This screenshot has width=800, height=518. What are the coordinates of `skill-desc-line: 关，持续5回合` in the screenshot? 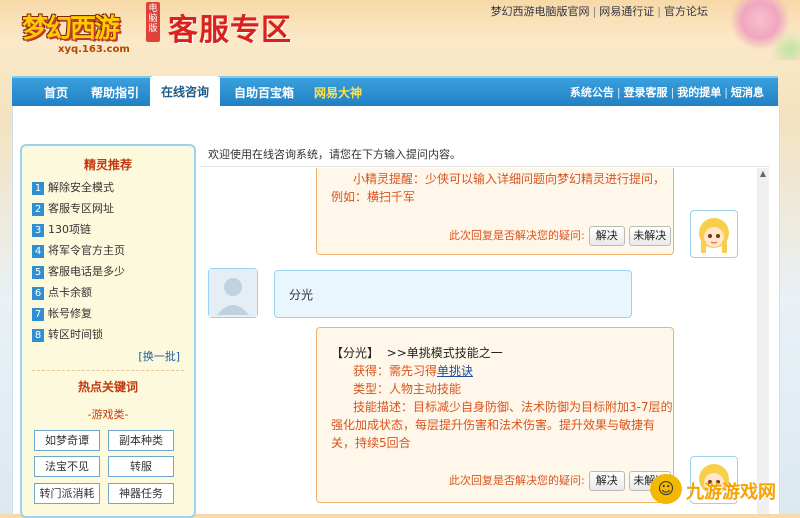 It's located at (371, 443).